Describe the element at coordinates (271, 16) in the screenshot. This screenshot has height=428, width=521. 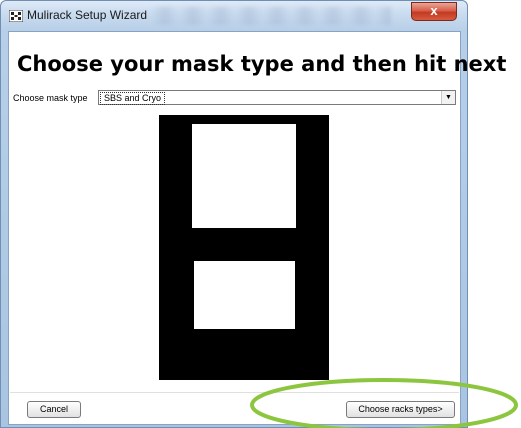
I see `title-bar-decoration` at that location.